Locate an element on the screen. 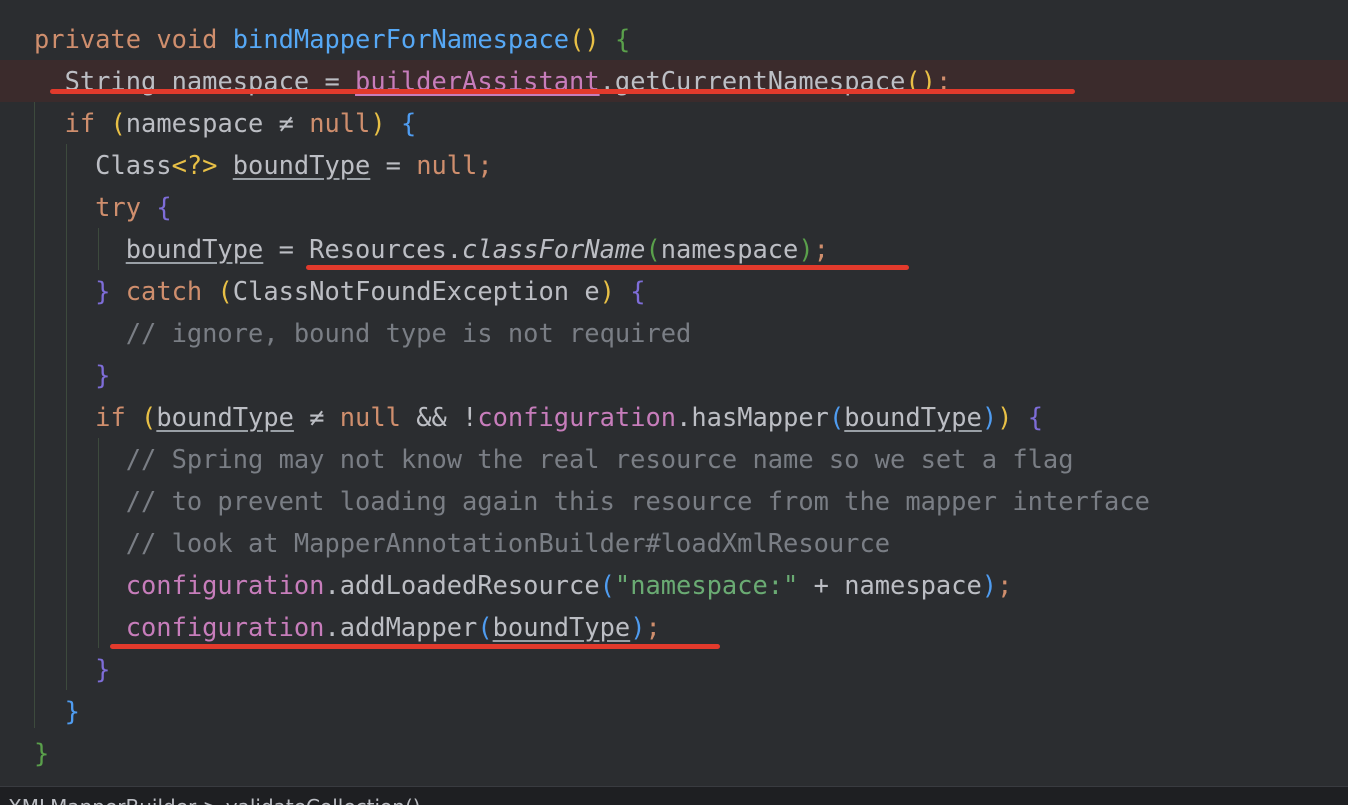 The height and width of the screenshot is (805, 1348). code-token: .hasMapper is located at coordinates (752, 417).